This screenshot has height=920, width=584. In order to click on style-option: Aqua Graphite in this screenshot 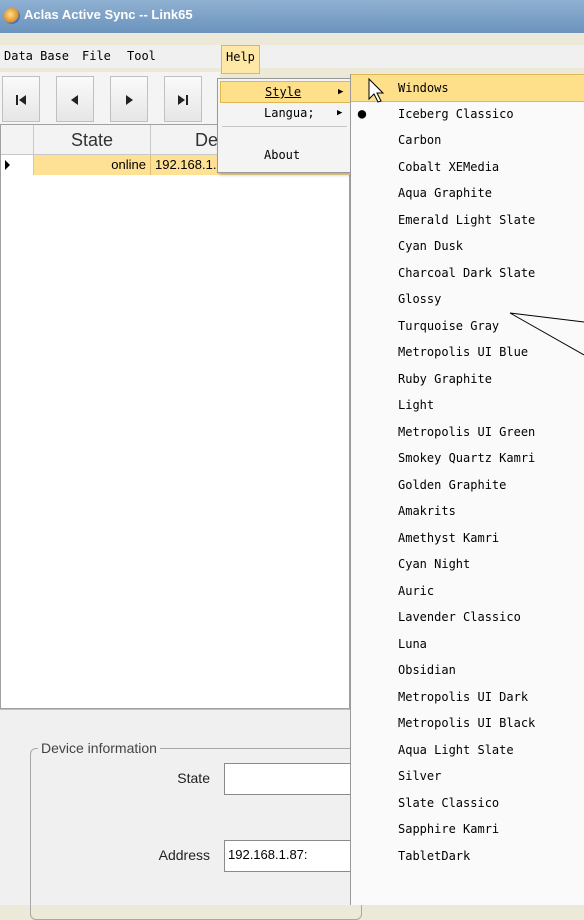, I will do `click(467, 193)`.